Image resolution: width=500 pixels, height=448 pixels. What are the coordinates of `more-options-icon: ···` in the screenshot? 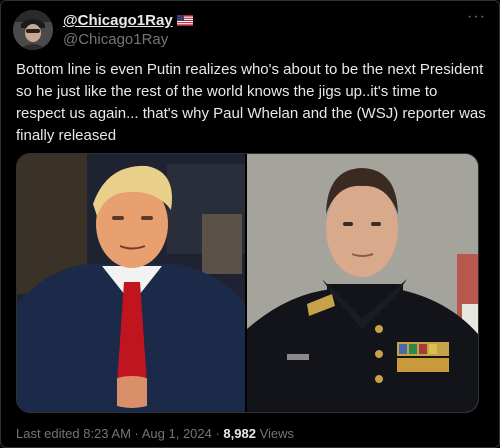 It's located at (476, 17).